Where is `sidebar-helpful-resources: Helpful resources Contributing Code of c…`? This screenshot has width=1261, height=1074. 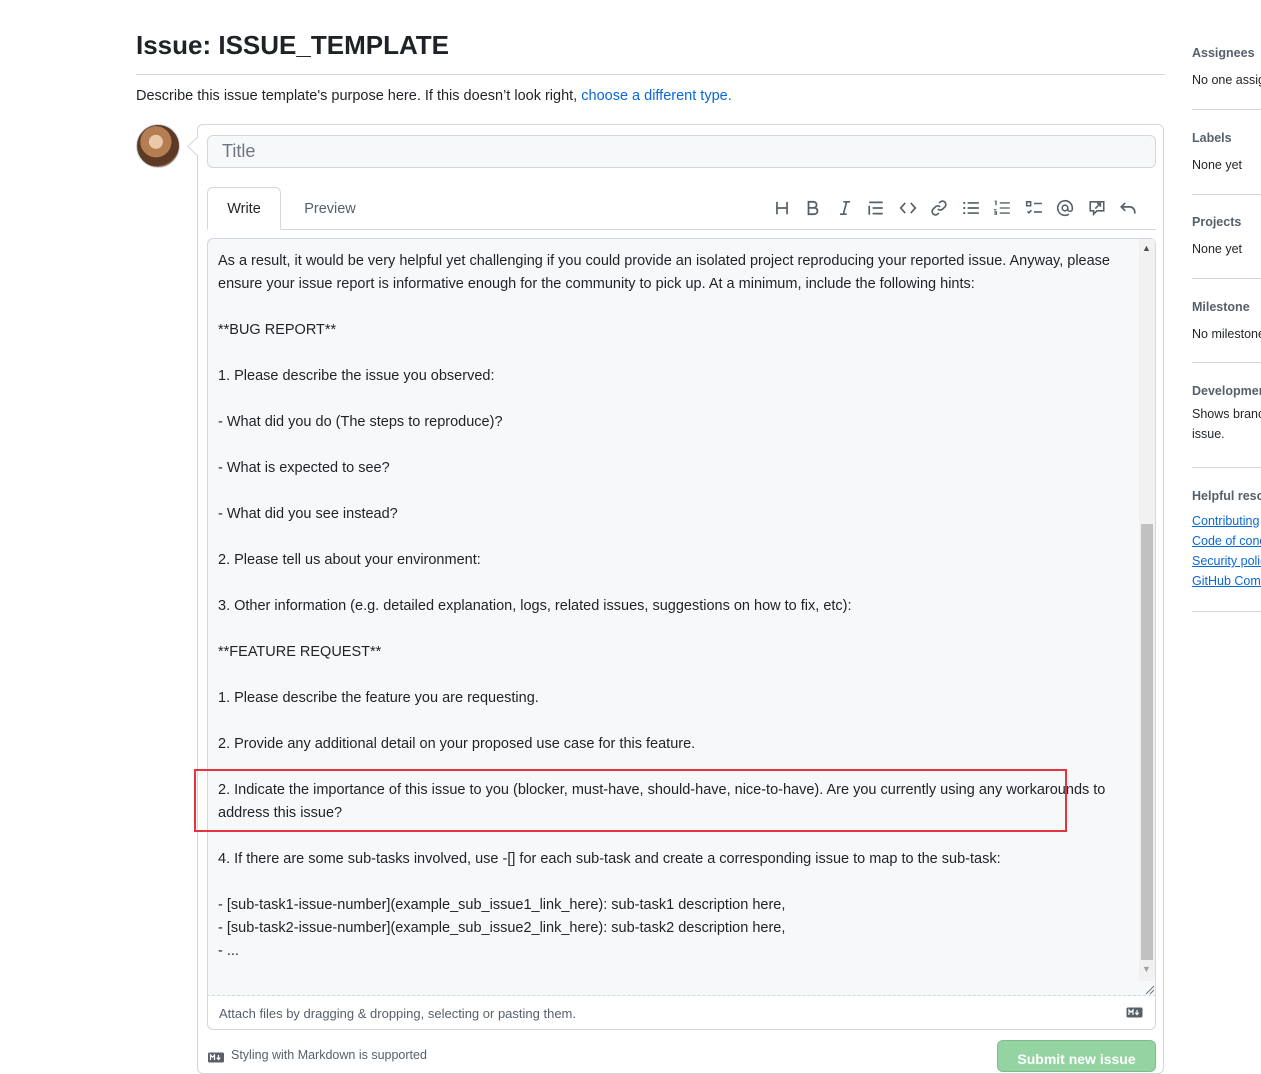
sidebar-helpful-resources: Helpful resources Contributing Code of c… is located at coordinates (1226, 540).